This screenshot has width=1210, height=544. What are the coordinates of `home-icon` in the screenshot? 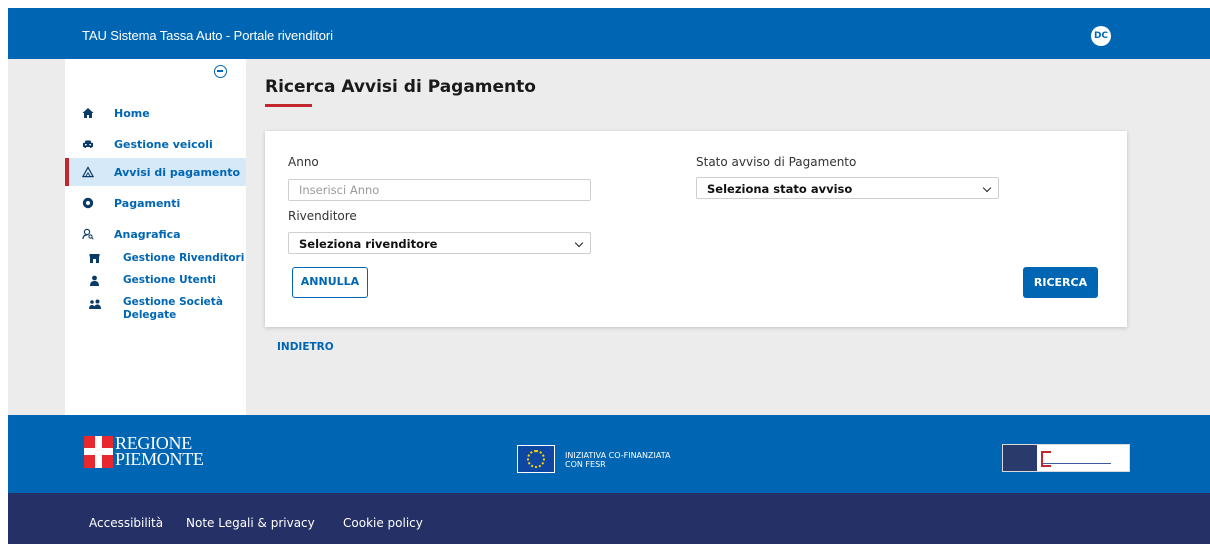 It's located at (88, 113).